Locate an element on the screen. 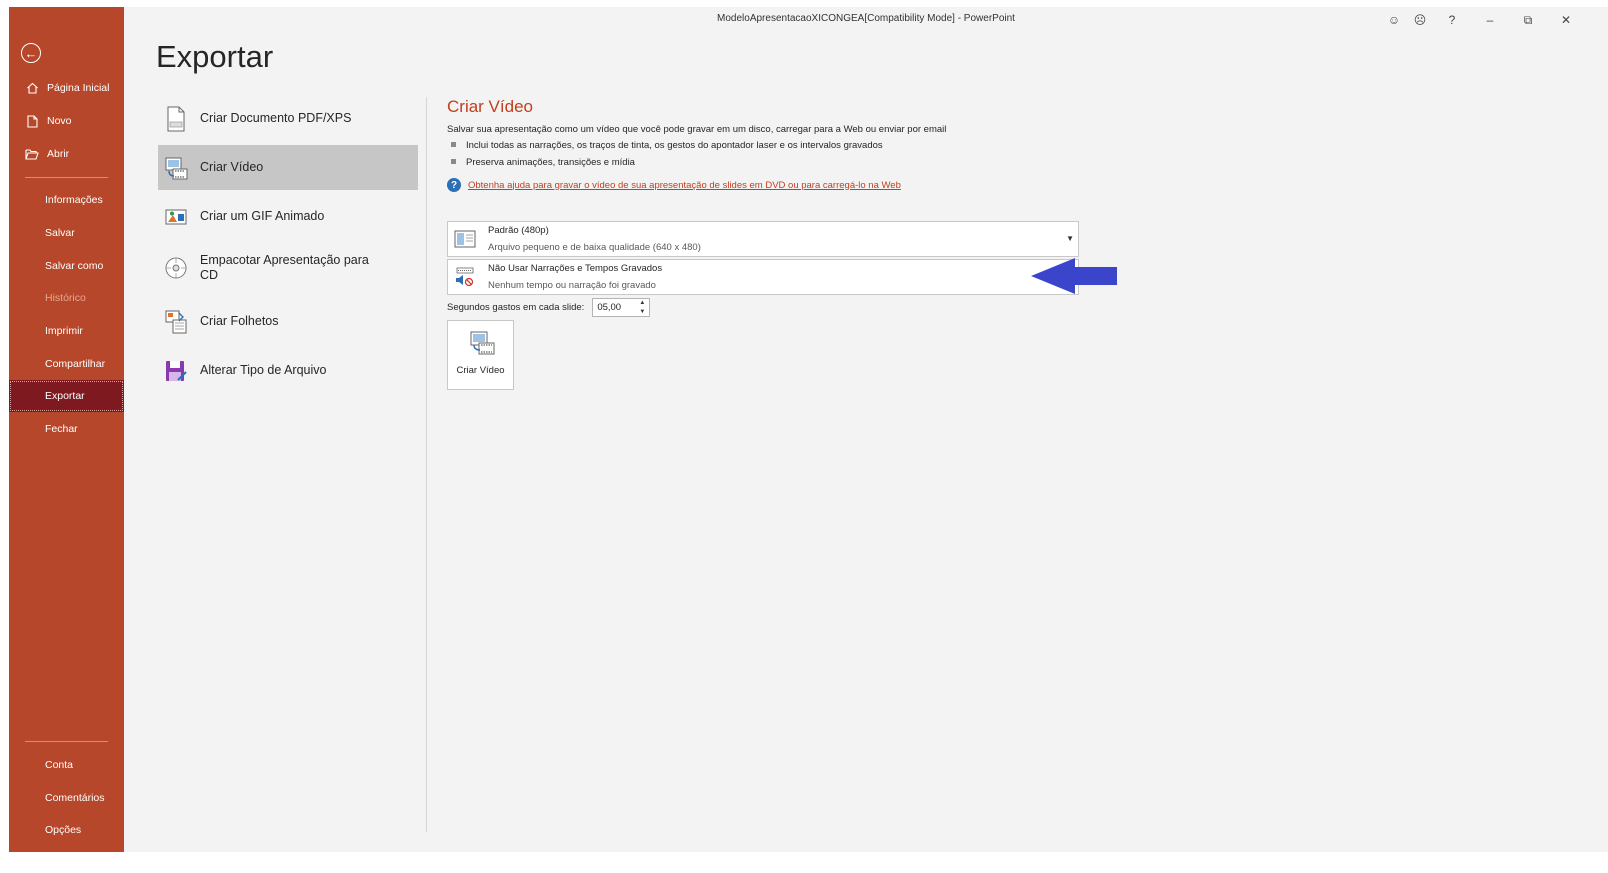 The width and height of the screenshot is (1608, 873). sidebar-item-feedback: Comentários is located at coordinates (66, 798).